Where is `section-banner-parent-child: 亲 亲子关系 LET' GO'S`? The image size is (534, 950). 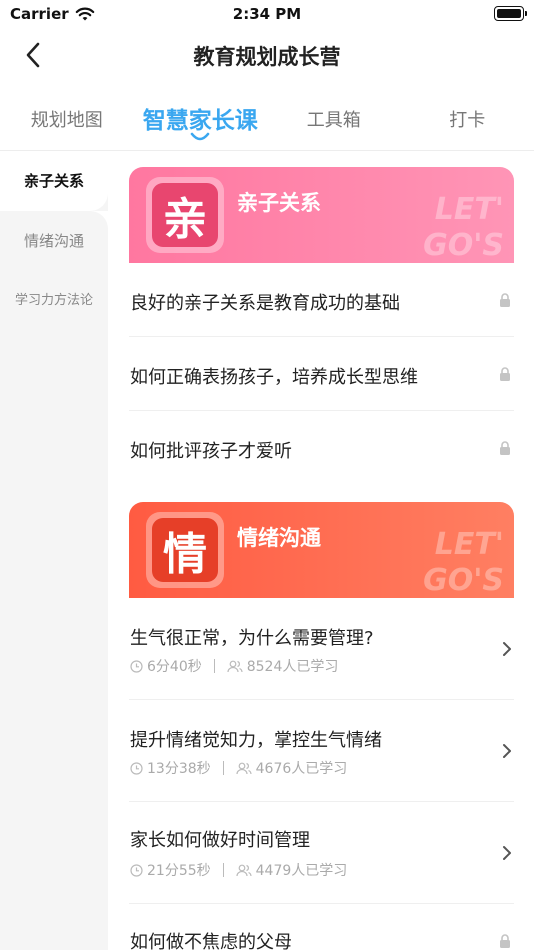
section-banner-parent-child: 亲 亲子关系 LET' GO'S is located at coordinates (321, 215).